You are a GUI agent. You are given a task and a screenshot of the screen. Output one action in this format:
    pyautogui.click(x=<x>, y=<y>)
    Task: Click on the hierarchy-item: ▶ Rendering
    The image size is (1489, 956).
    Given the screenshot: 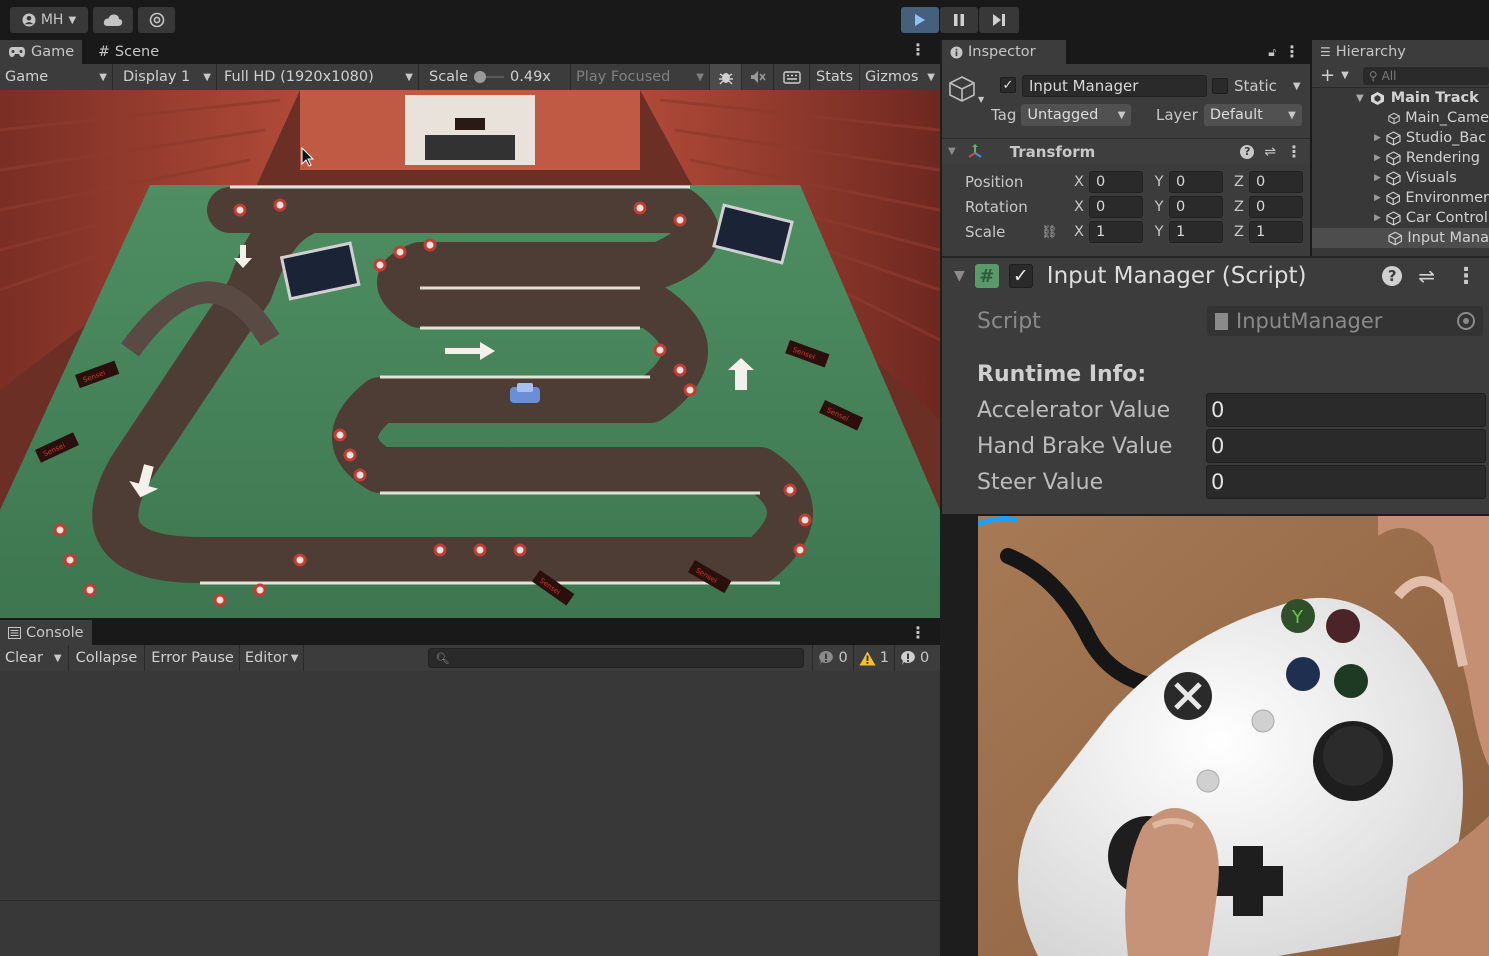 What is the action you would take?
    pyautogui.click(x=1400, y=158)
    